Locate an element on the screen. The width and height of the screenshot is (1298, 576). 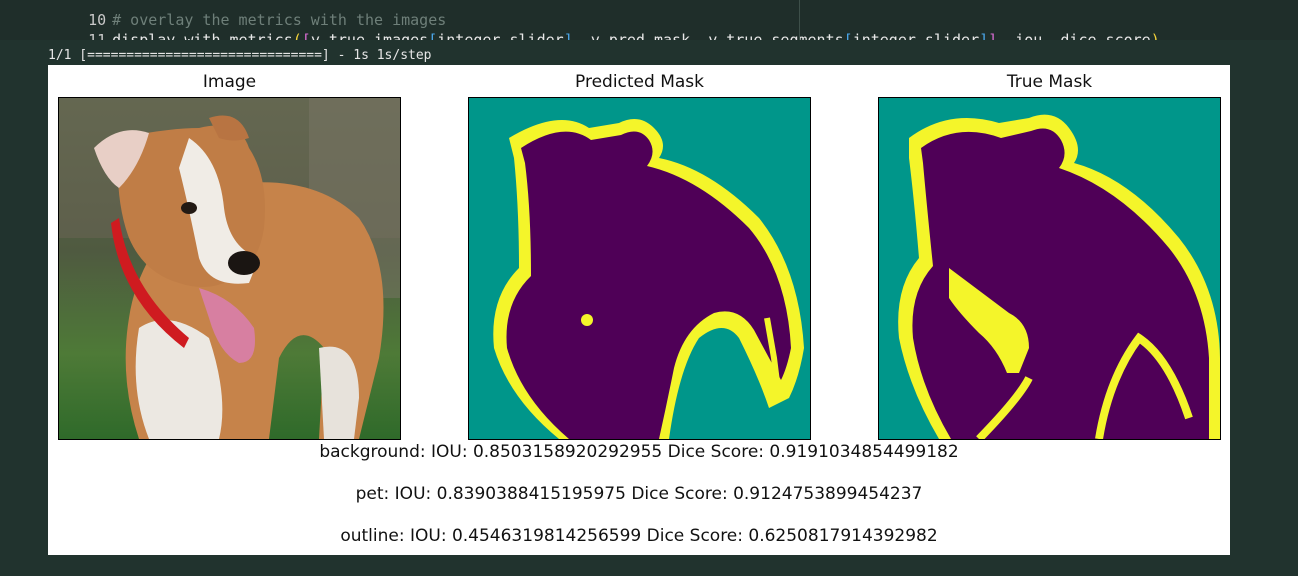
code-paren: ) is located at coordinates (1155, 35).